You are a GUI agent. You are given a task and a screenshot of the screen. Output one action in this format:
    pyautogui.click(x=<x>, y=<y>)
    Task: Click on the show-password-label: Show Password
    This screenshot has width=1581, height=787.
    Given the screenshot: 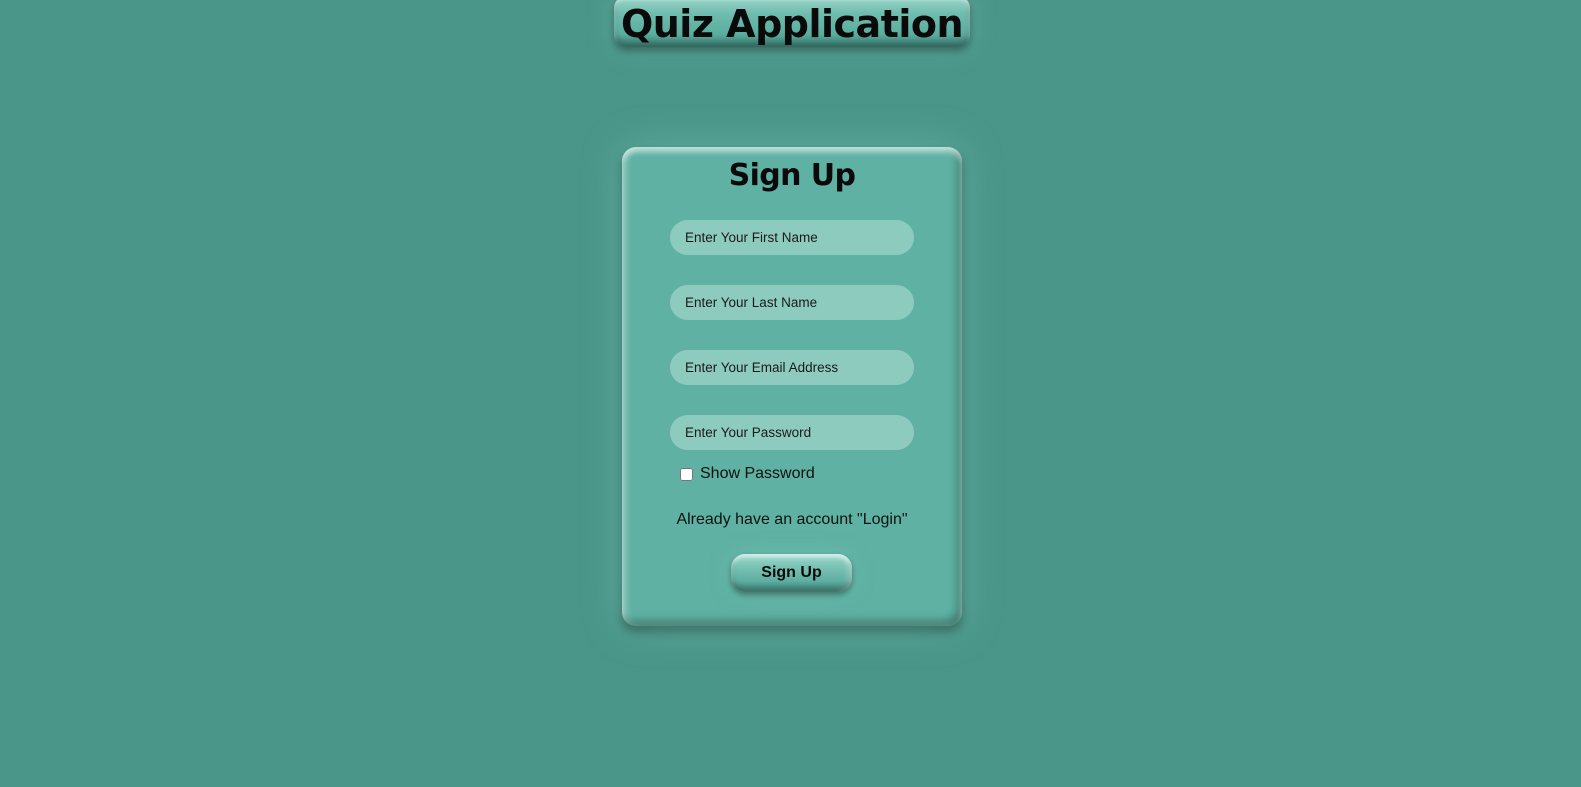 What is the action you would take?
    pyautogui.click(x=757, y=473)
    